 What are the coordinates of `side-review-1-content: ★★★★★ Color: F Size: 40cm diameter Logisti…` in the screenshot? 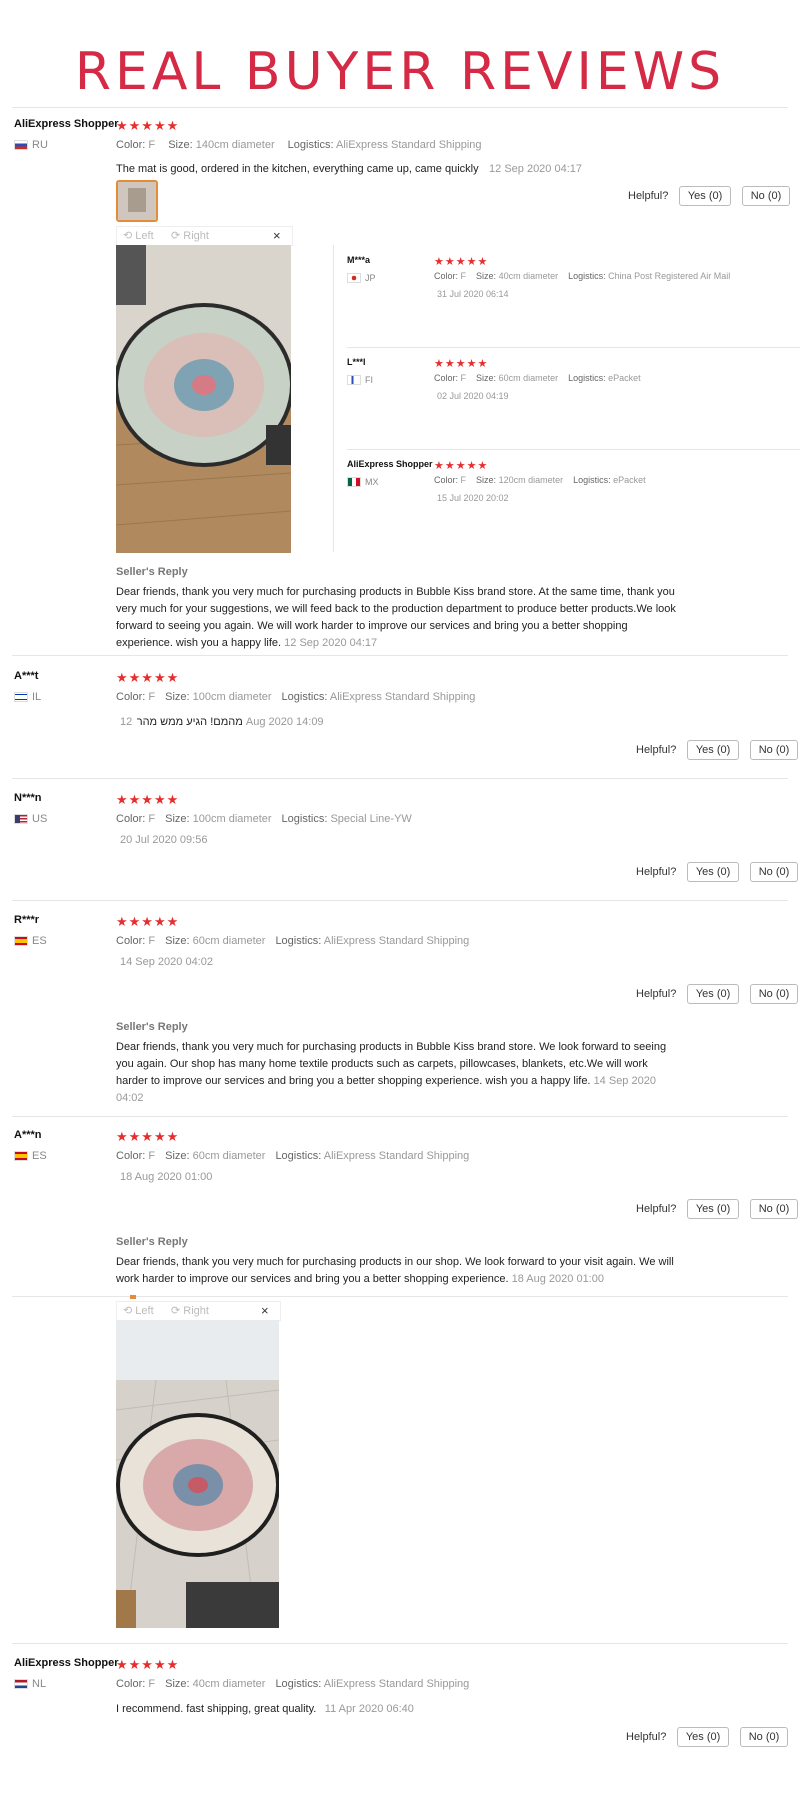 It's located at (582, 277).